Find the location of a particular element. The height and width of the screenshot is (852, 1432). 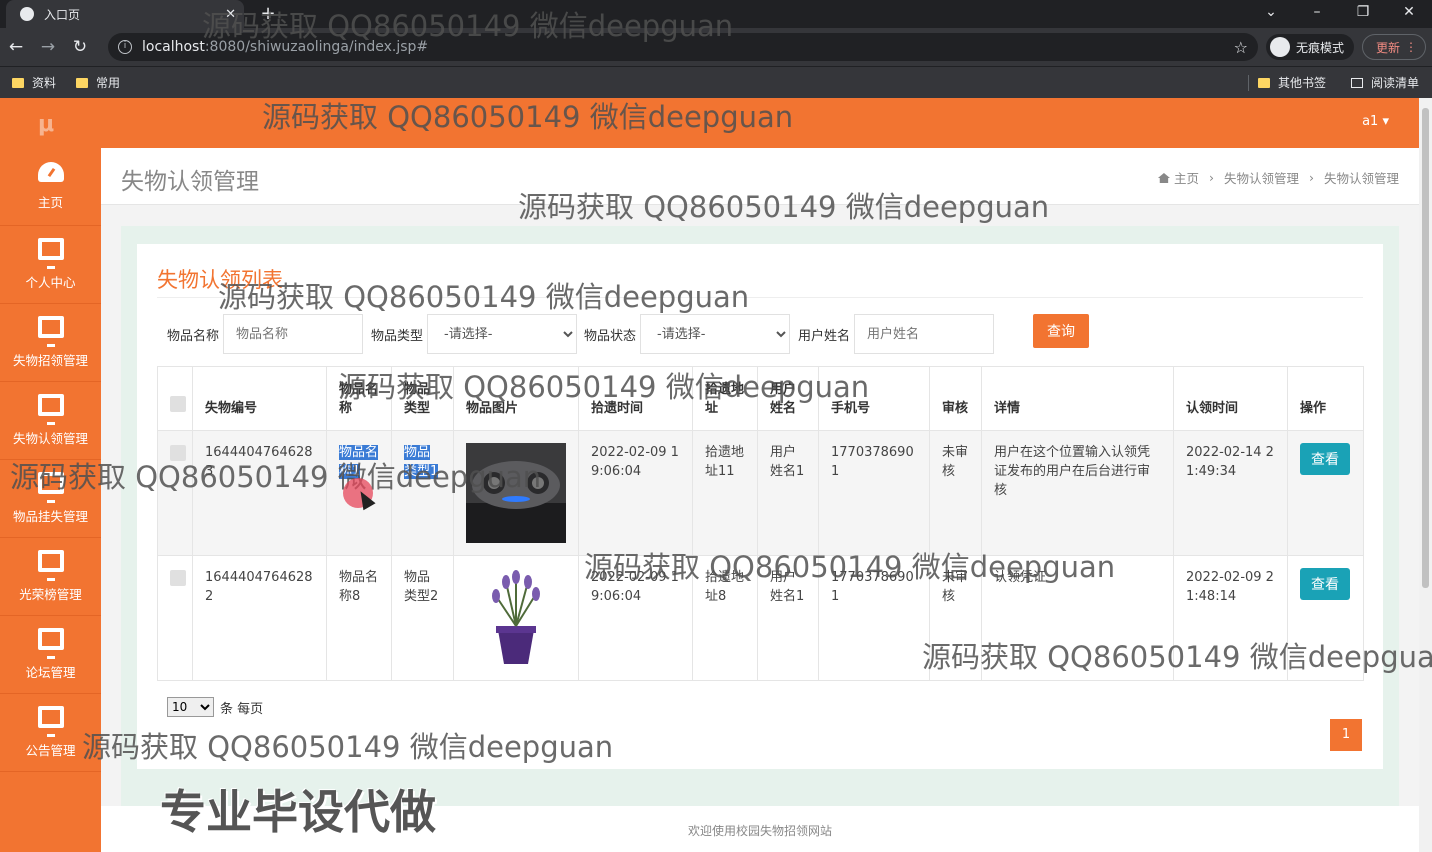

sidebar-item-label: 失物招领管理 is located at coordinates (50, 360).